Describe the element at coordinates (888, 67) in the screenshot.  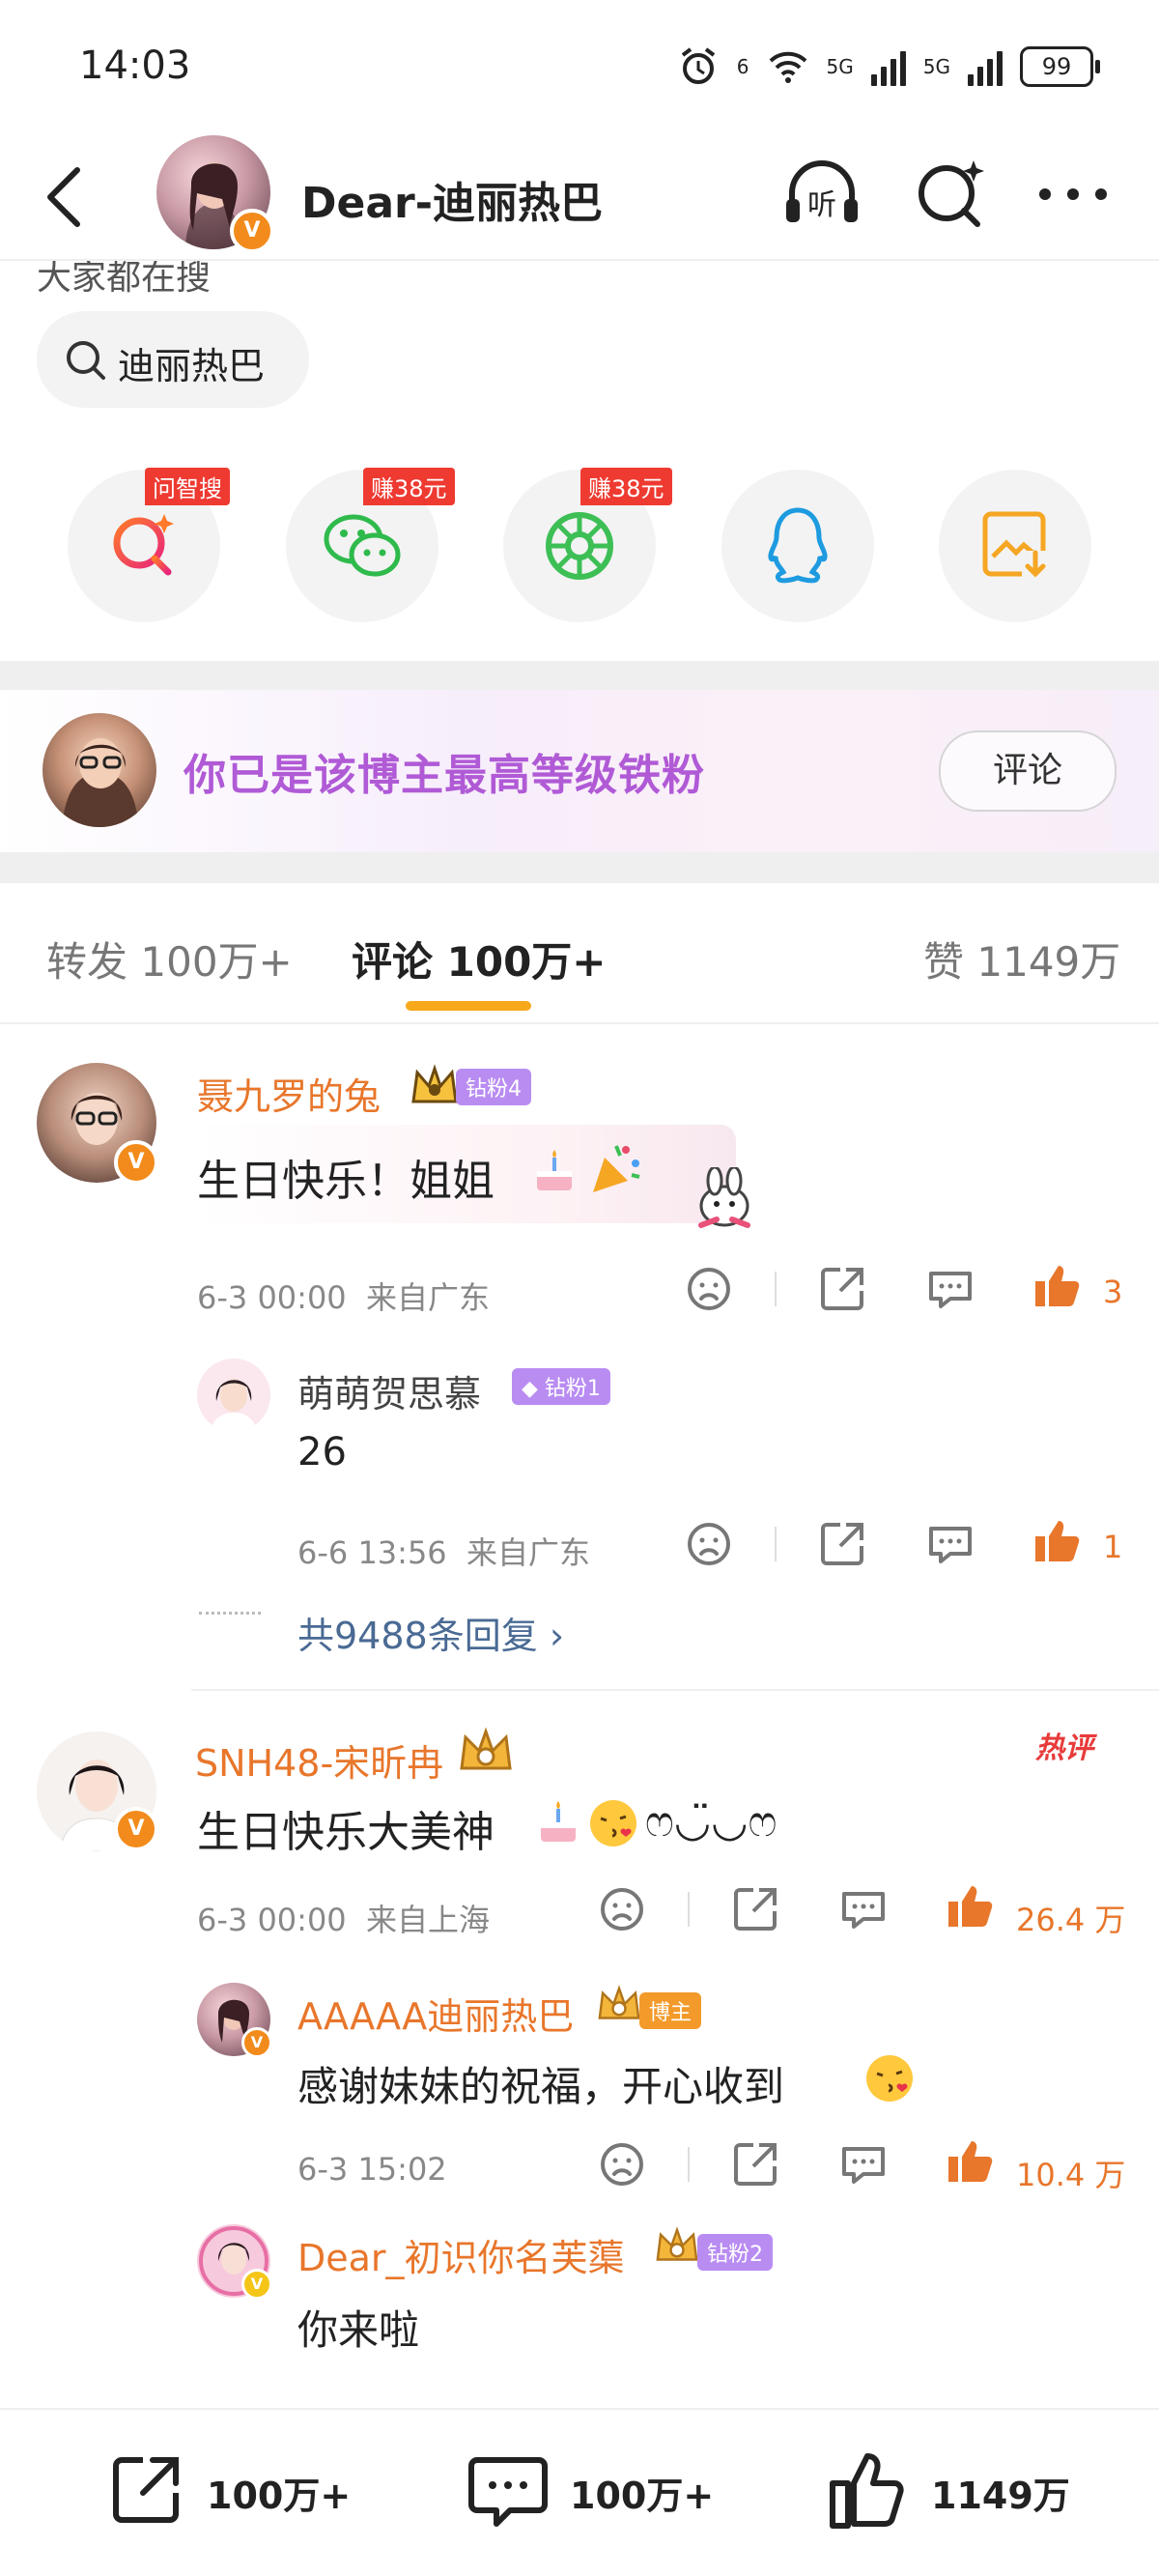
I see `status-icons: 6 5G 5G 99` at that location.